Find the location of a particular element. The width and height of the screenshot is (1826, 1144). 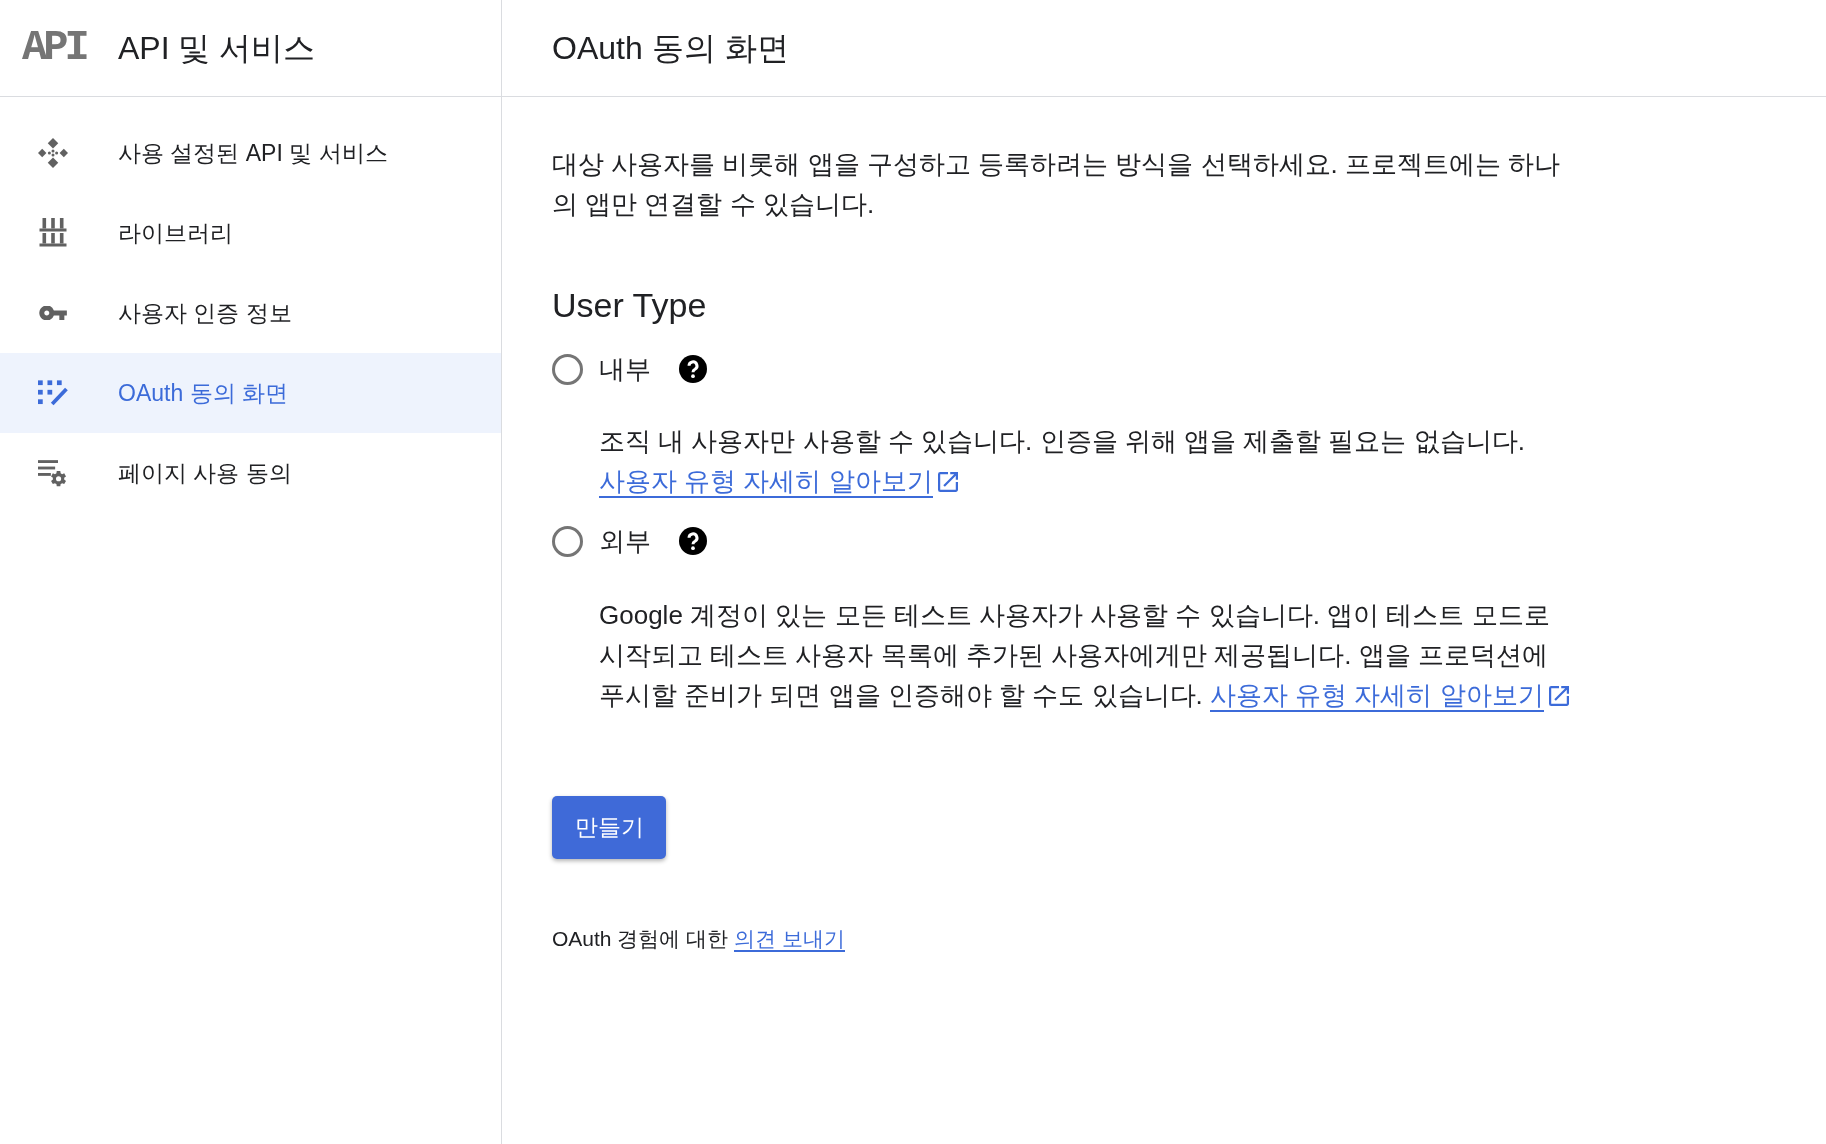

radio-label: 외부 is located at coordinates (625, 541).